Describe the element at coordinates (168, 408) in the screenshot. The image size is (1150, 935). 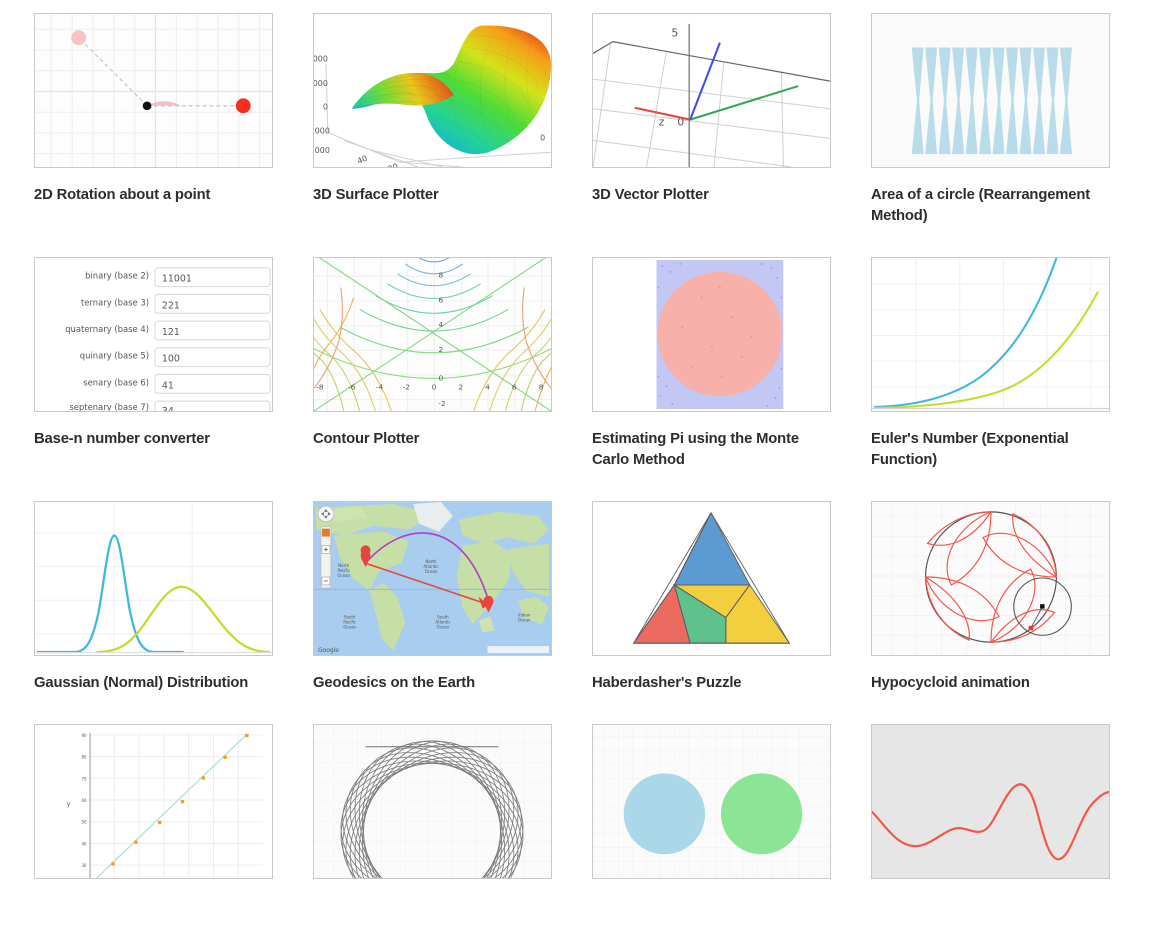
I see `svg-text: 34` at that location.